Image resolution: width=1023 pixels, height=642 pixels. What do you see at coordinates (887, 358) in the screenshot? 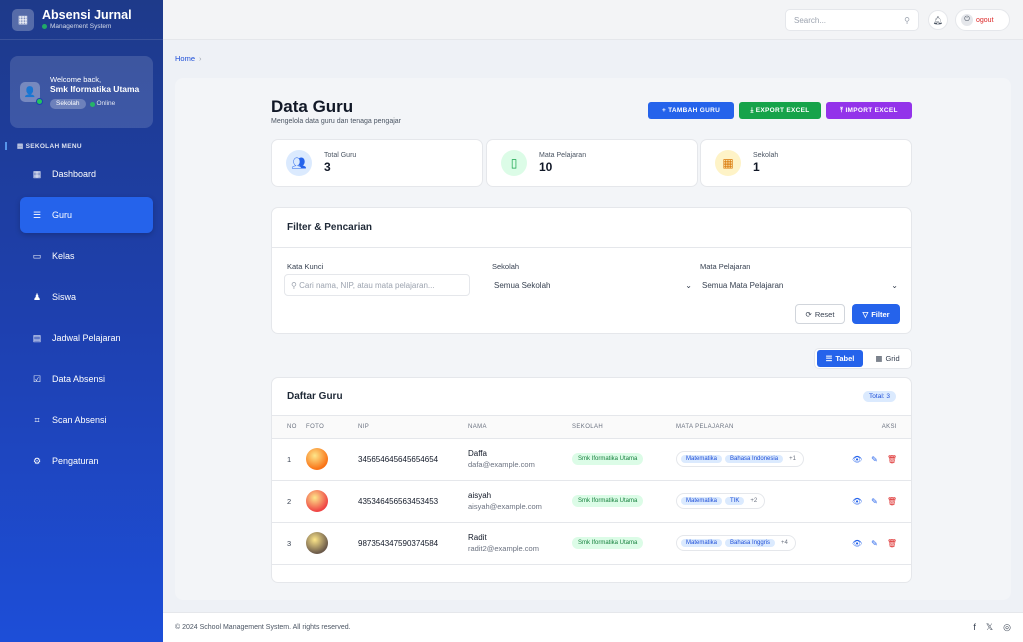
I see `grid-view-button: ▦ Grid` at bounding box center [887, 358].